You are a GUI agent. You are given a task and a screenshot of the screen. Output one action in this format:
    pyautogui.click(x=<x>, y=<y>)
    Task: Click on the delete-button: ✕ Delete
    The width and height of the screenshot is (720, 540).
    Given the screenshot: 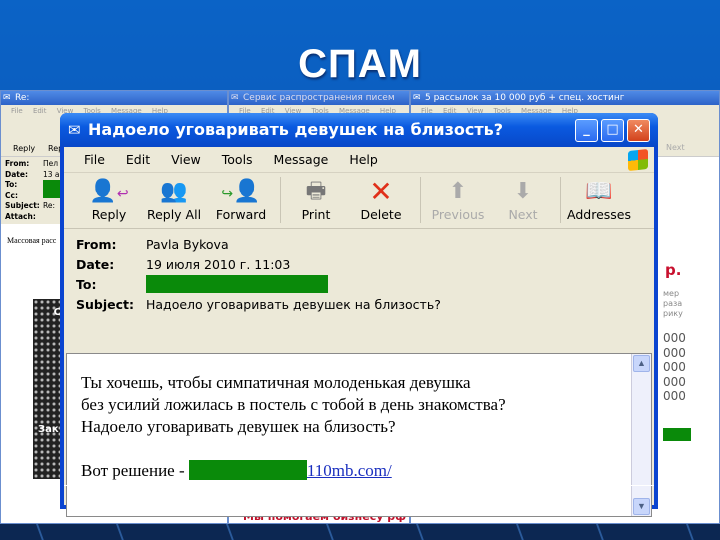 What is the action you would take?
    pyautogui.click(x=381, y=199)
    